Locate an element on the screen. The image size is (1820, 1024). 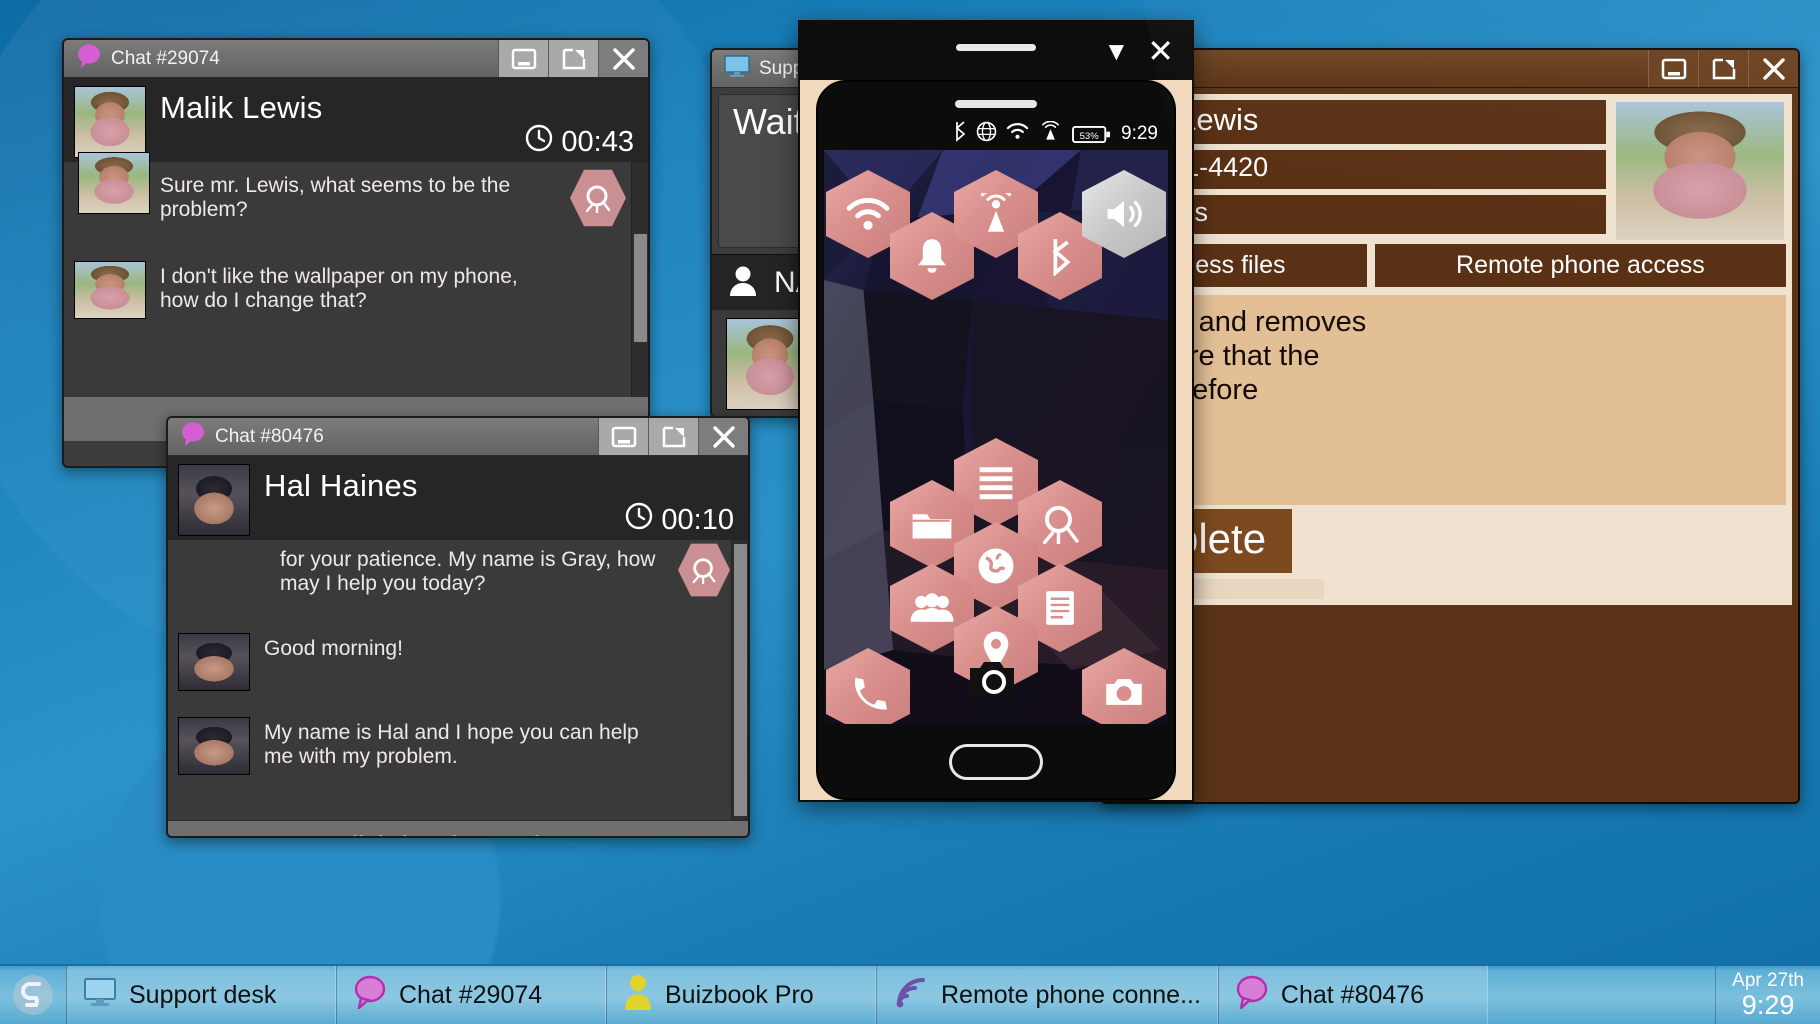
taskbar-item-chat-80476: Chat #80476 is located at coordinates (1352, 995).